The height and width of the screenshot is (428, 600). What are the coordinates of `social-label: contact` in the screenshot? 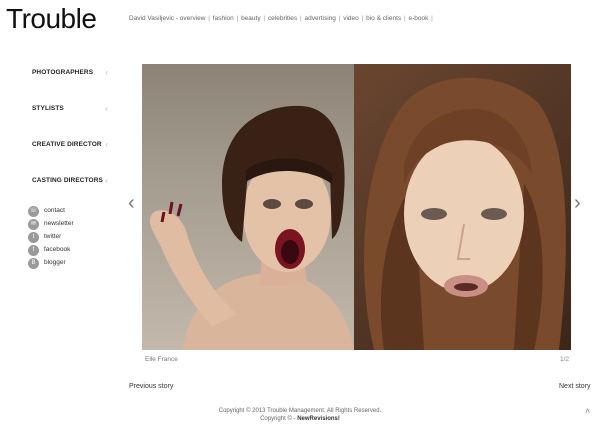 It's located at (54, 210).